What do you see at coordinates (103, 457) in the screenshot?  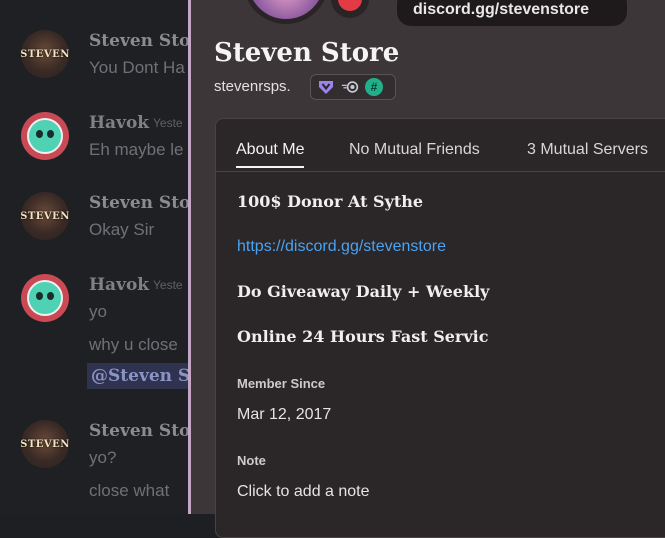 I see `message-text: yo?` at bounding box center [103, 457].